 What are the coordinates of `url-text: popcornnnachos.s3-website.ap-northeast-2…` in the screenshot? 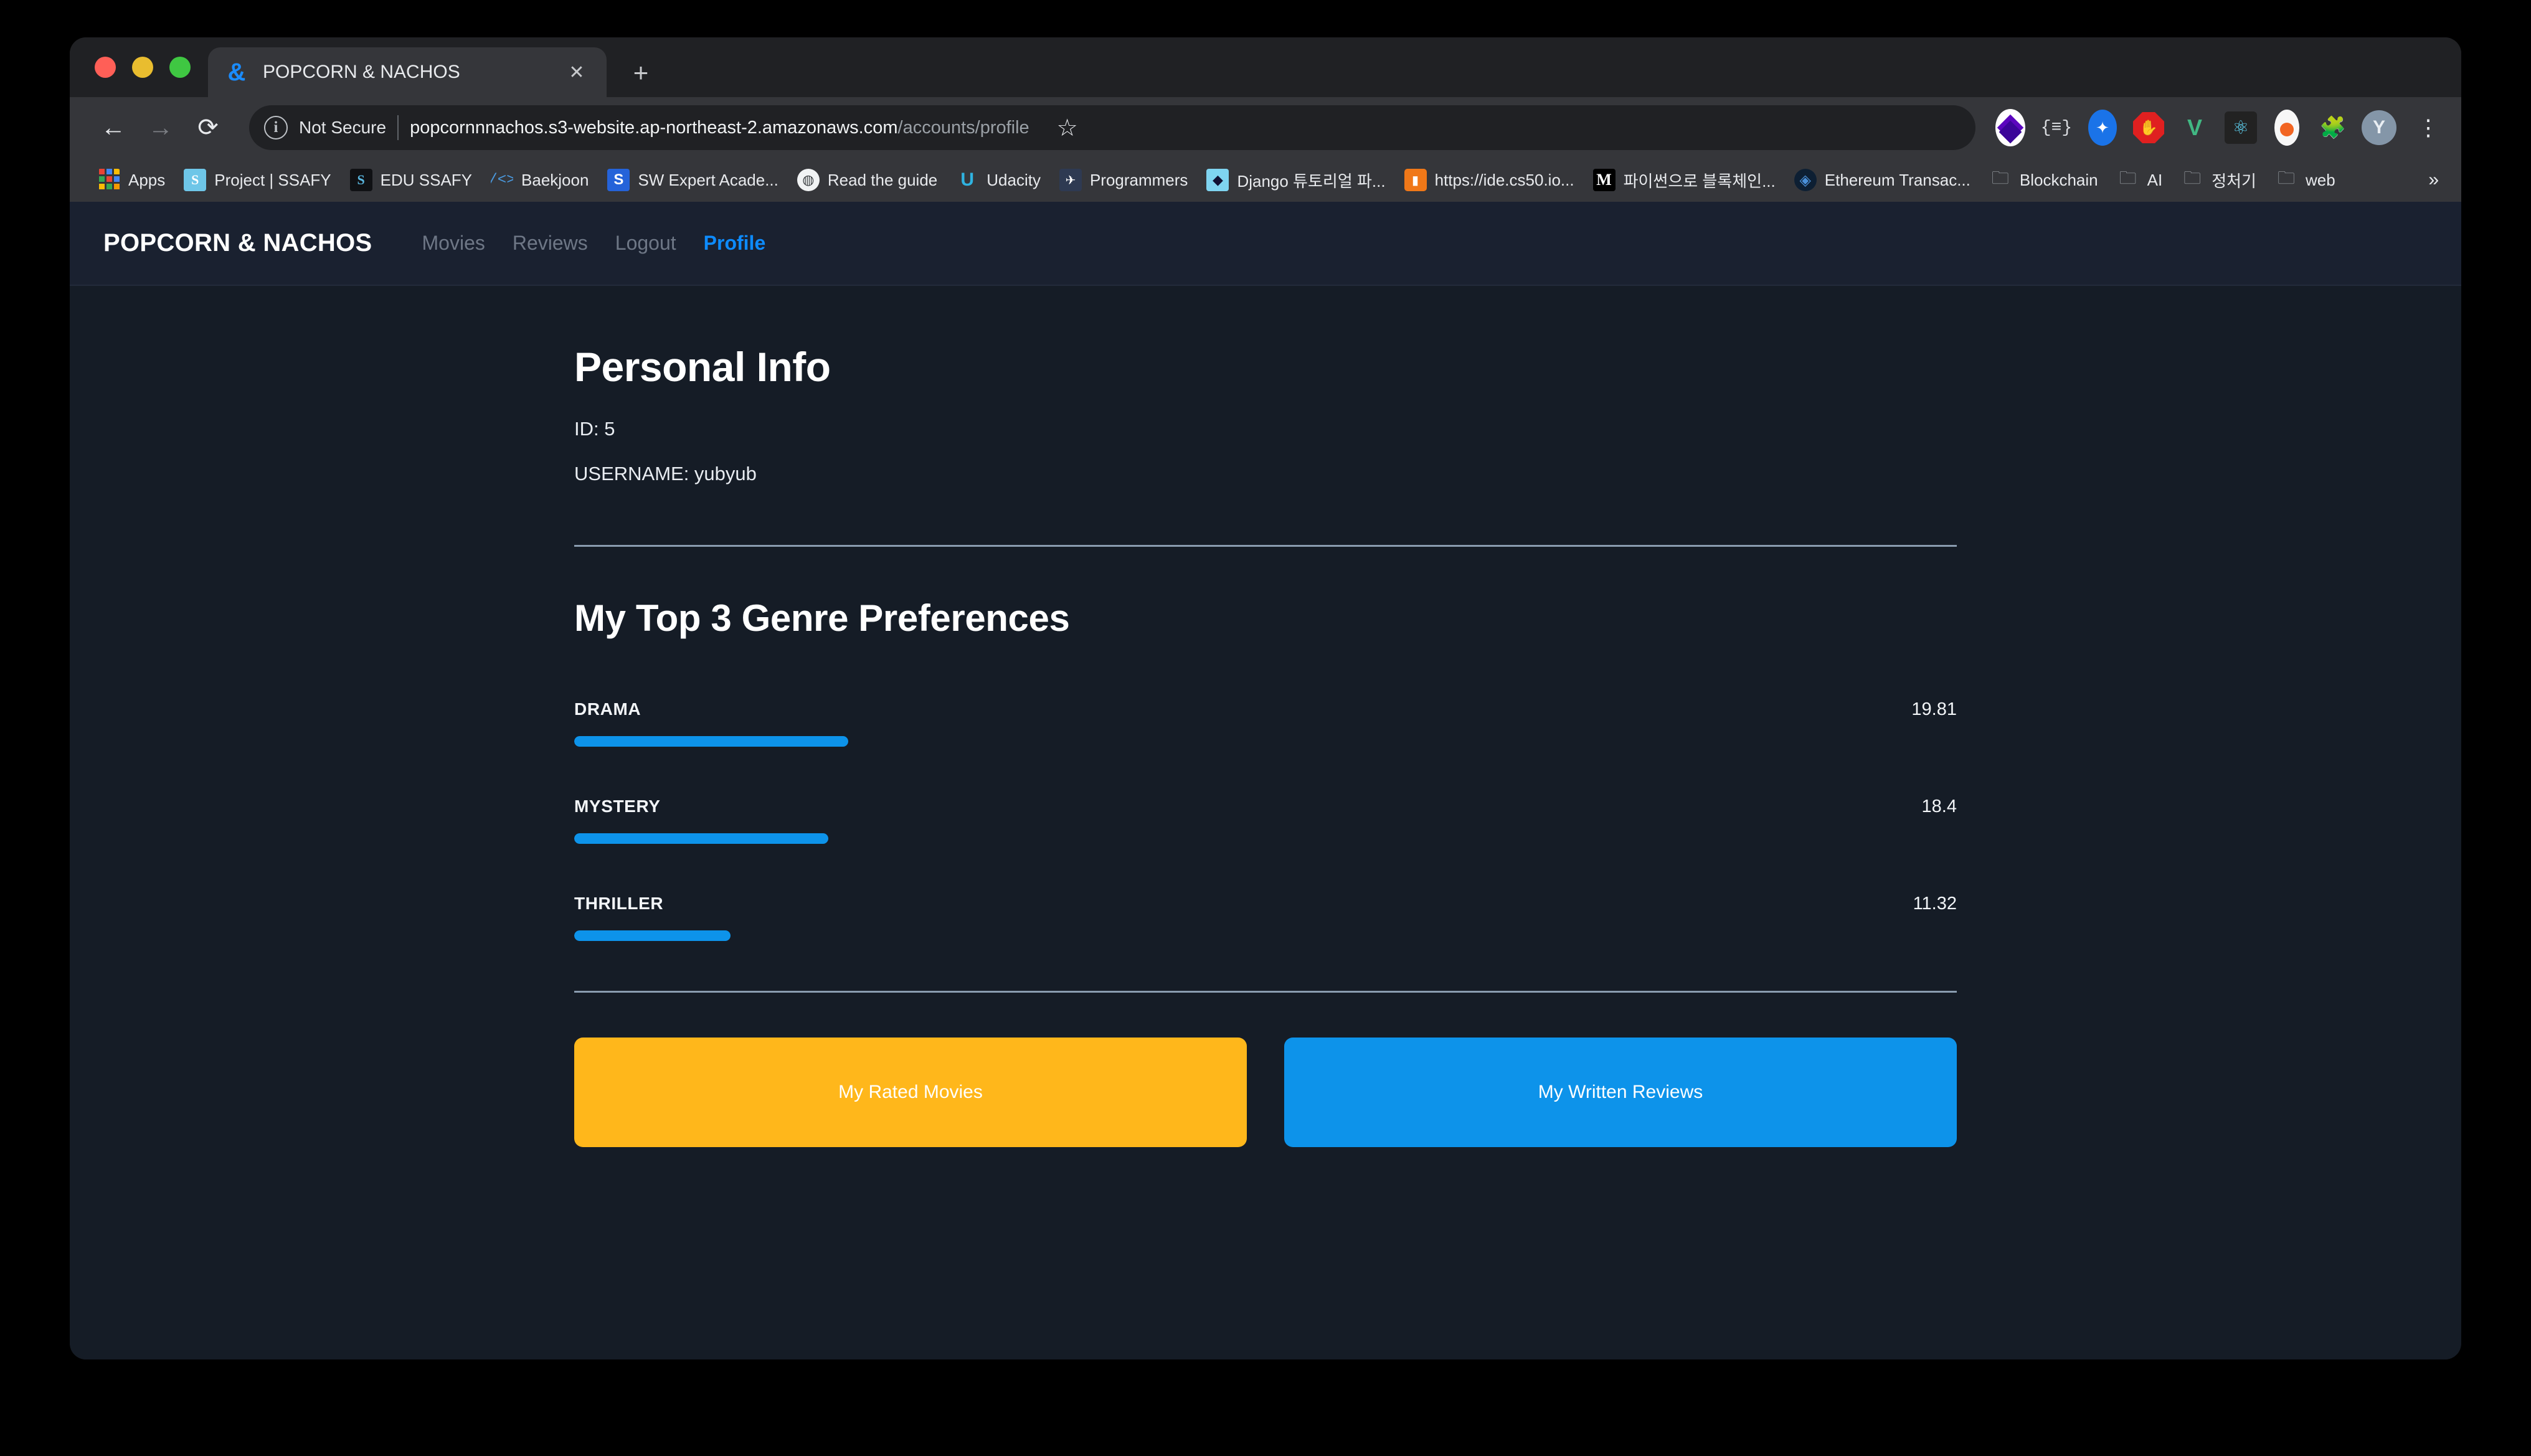 It's located at (719, 128).